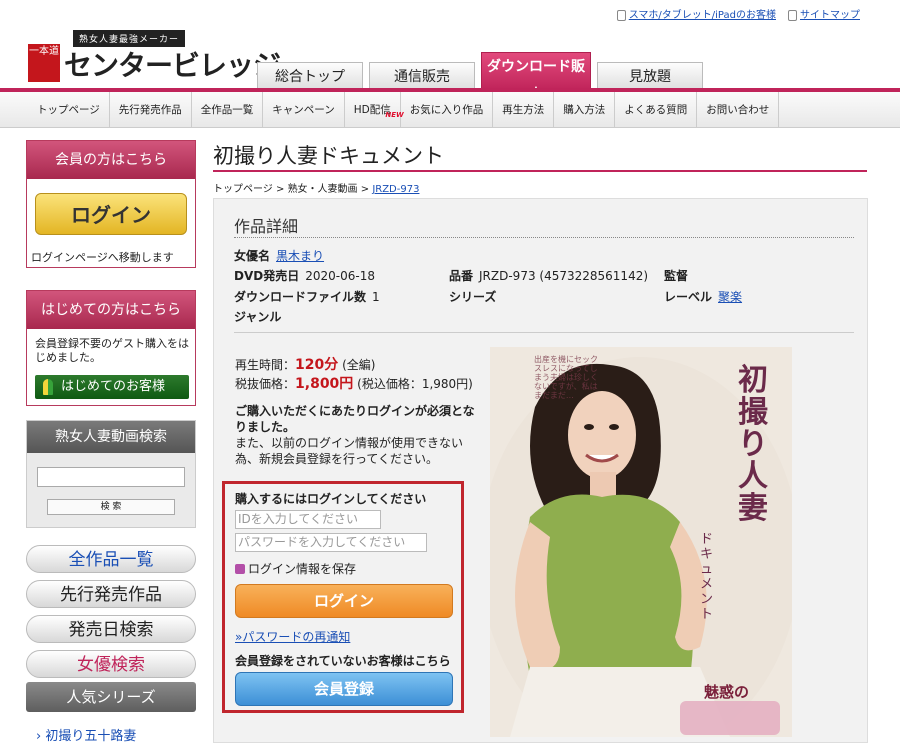 The width and height of the screenshot is (900, 744). Describe the element at coordinates (792, 15) in the screenshot. I see `sitemap-icon` at that location.